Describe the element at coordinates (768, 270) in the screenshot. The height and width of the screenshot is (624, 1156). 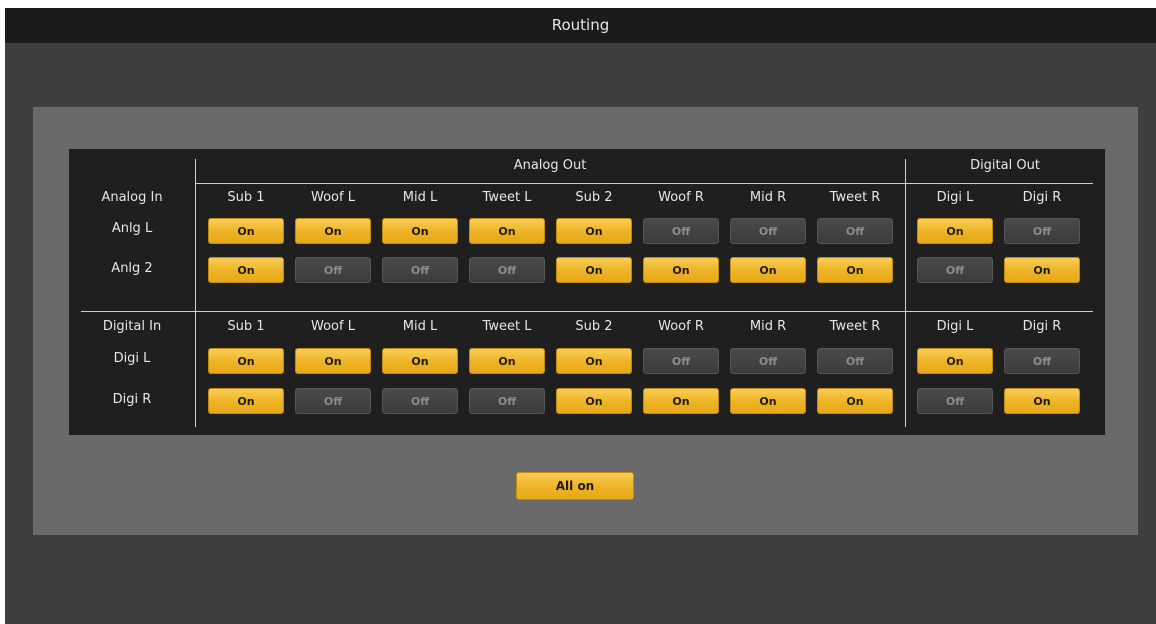
I see `toggle-anlg-2-mid-r: On` at that location.